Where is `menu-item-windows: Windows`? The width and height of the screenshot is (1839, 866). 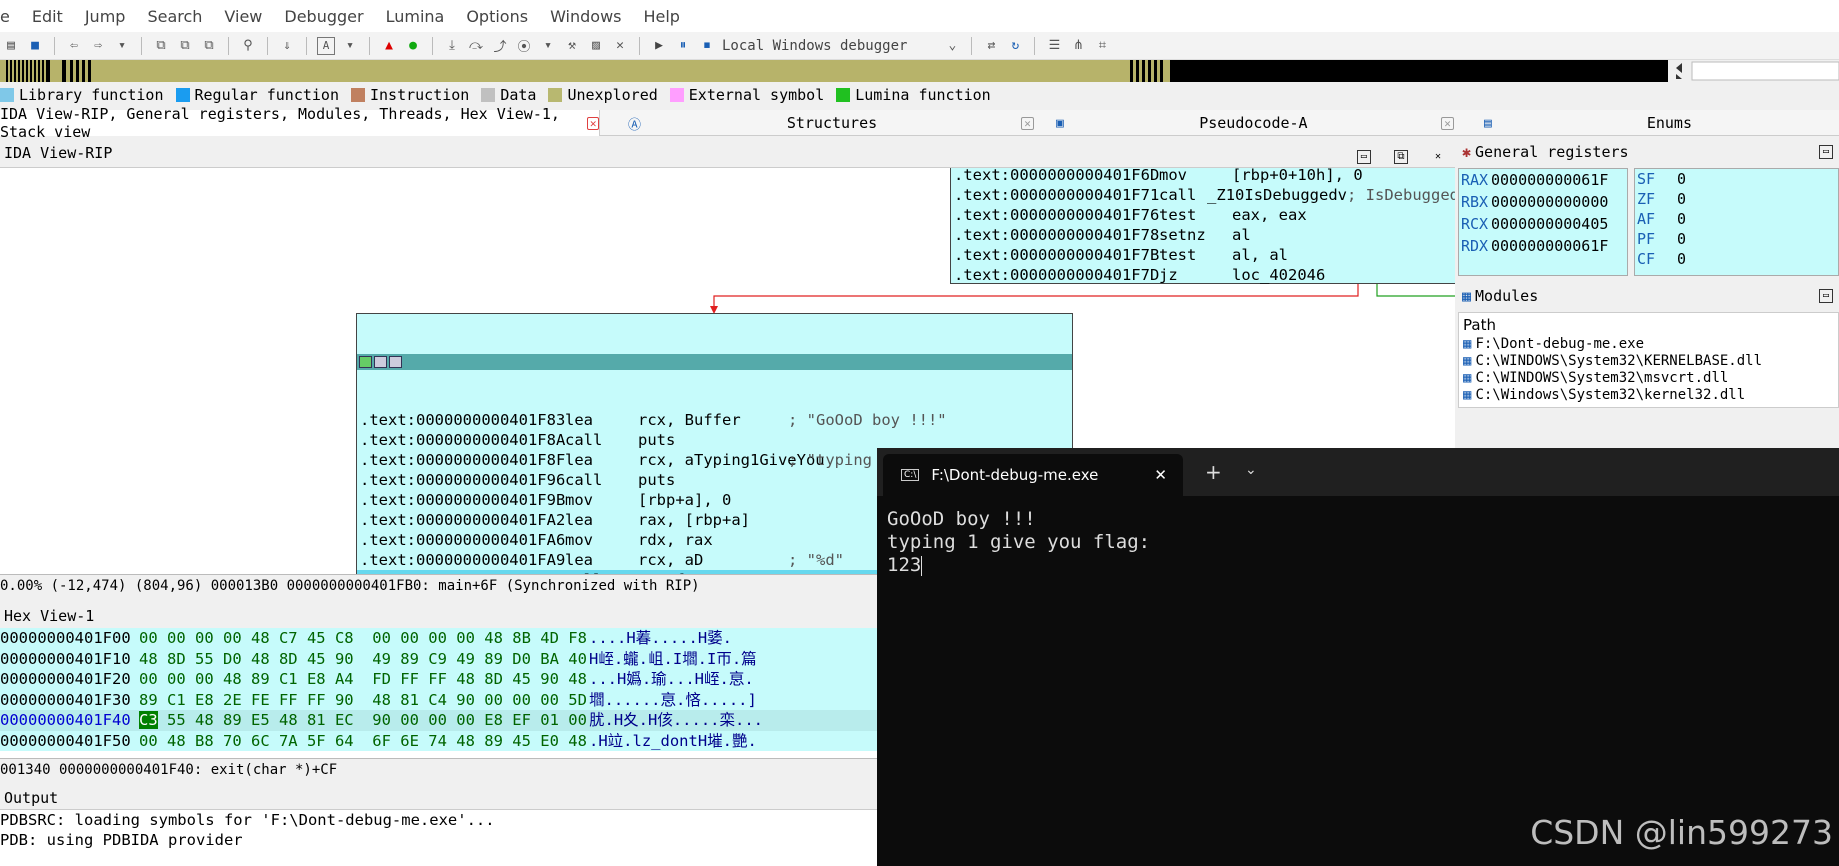 menu-item-windows: Windows is located at coordinates (585, 16).